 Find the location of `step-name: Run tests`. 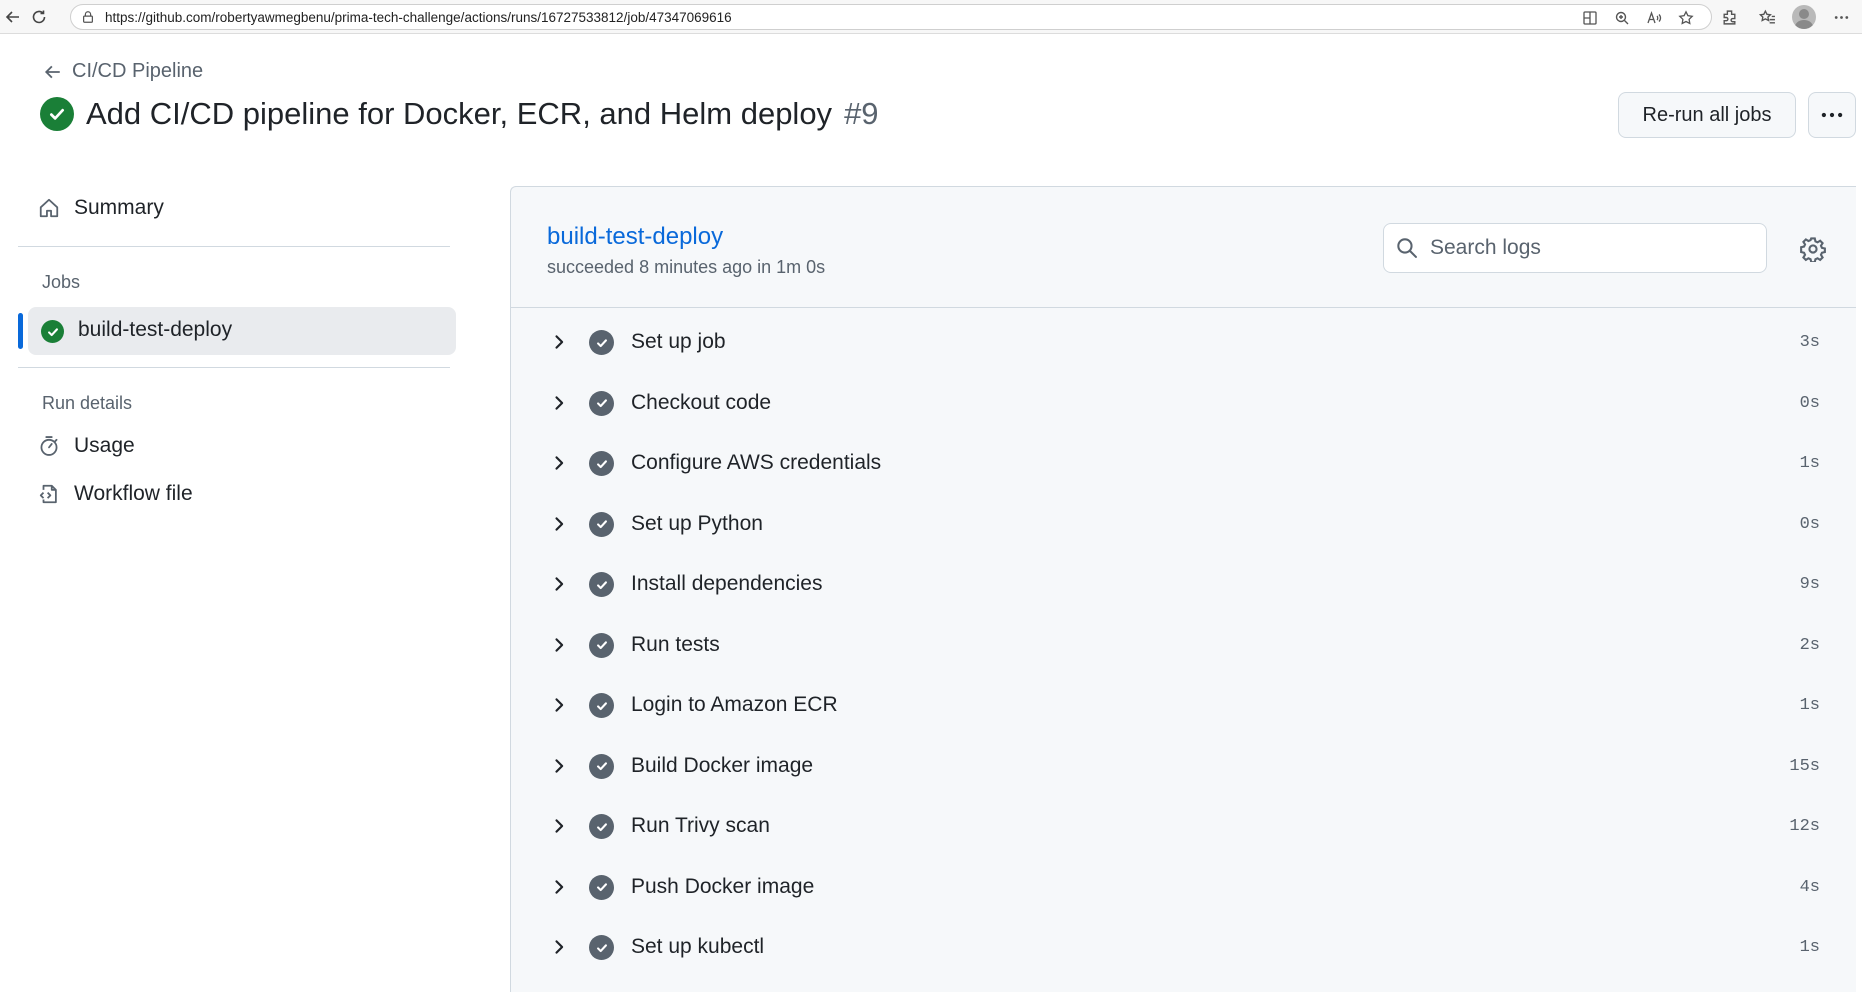

step-name: Run tests is located at coordinates (675, 644).